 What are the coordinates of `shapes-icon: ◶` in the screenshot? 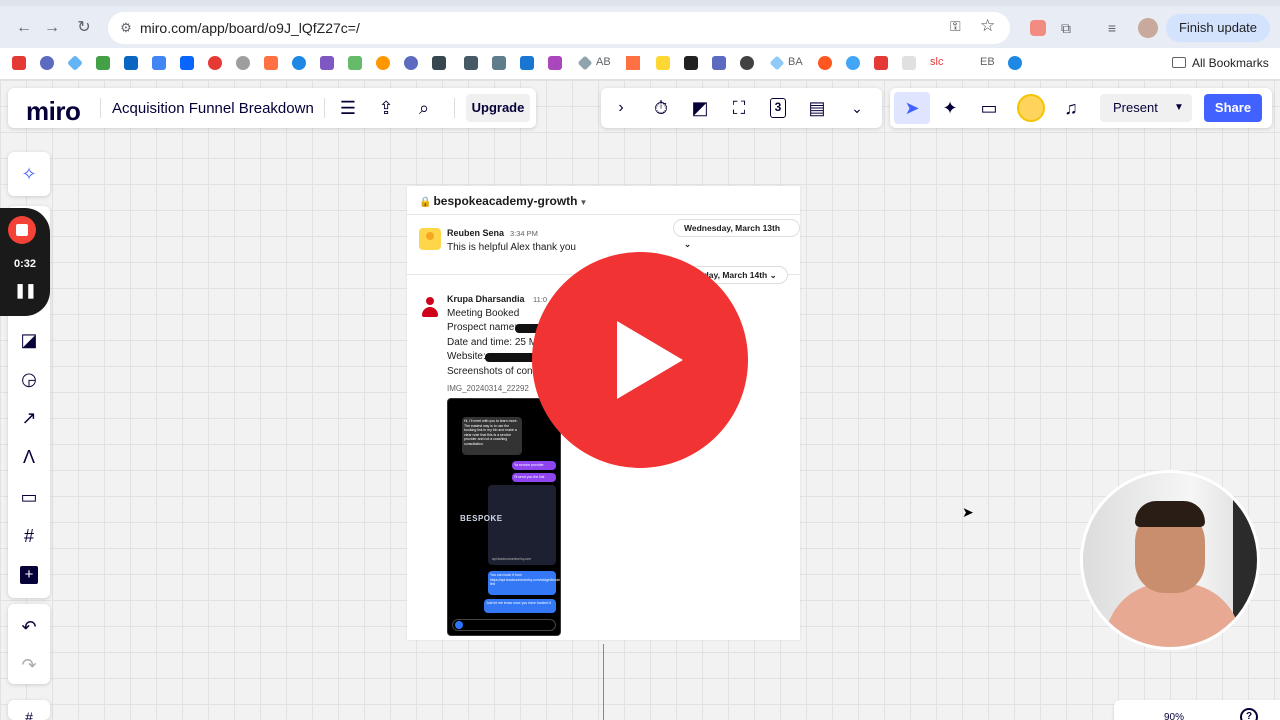 It's located at (29, 379).